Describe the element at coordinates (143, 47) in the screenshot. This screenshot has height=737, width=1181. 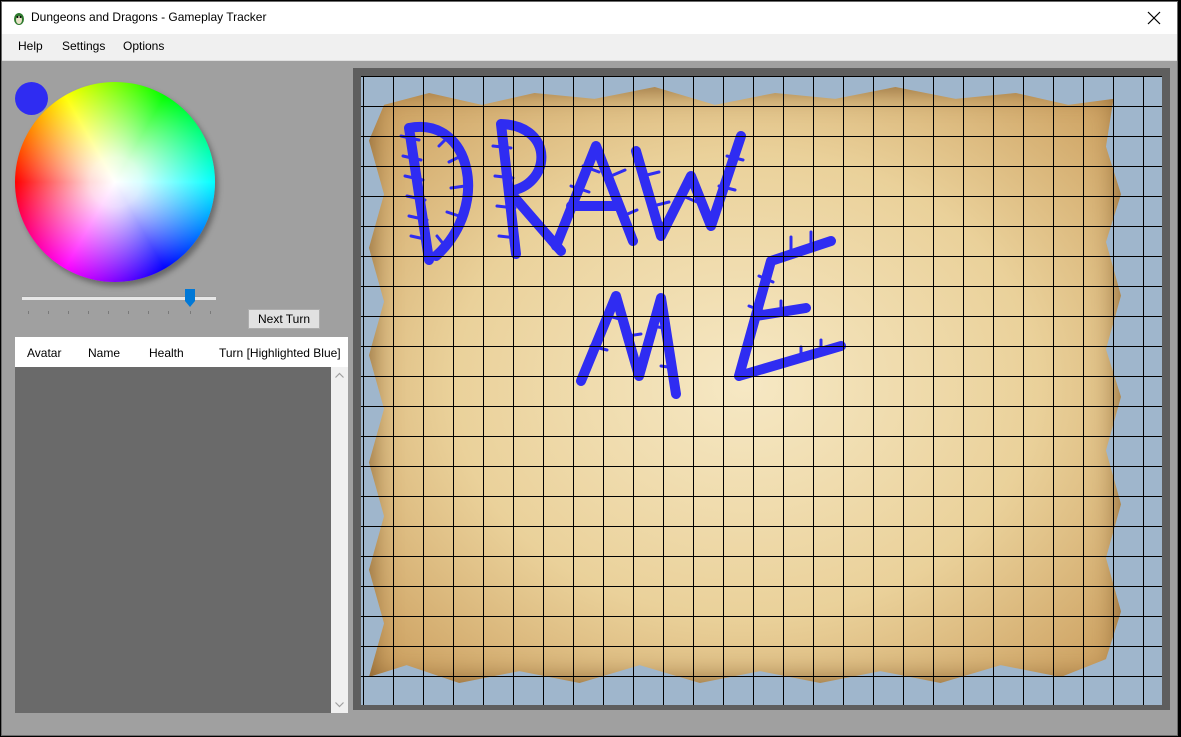
I see `menu-options: Options` at that location.